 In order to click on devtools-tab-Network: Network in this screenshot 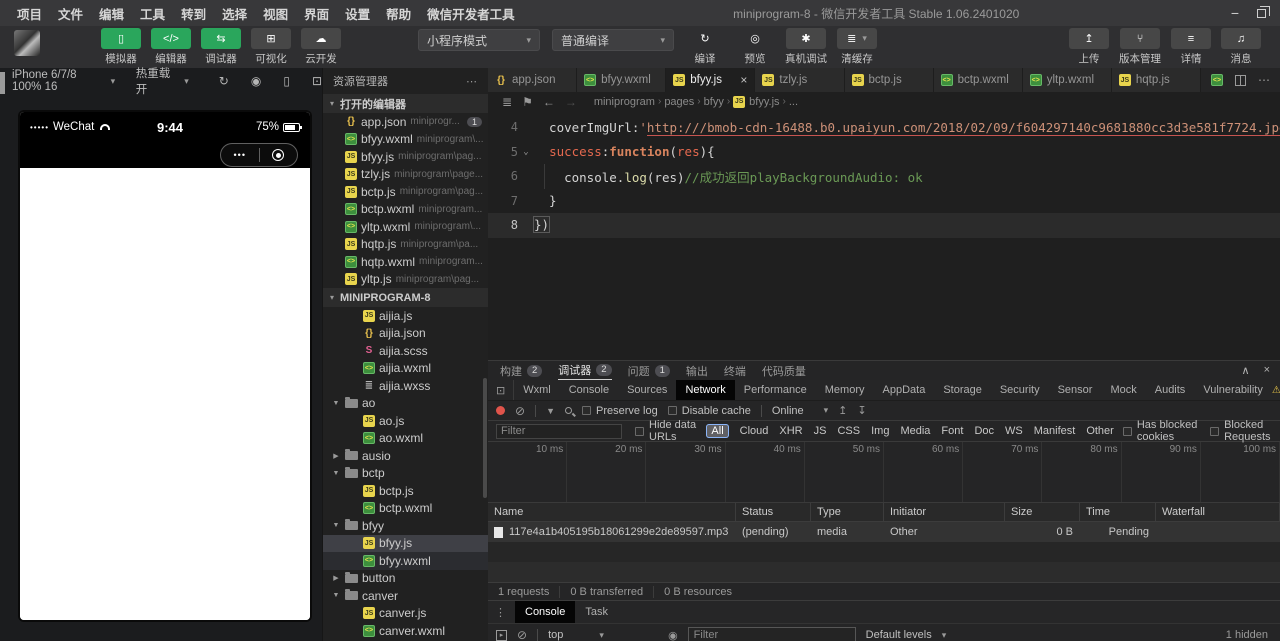, I will do `click(705, 390)`.